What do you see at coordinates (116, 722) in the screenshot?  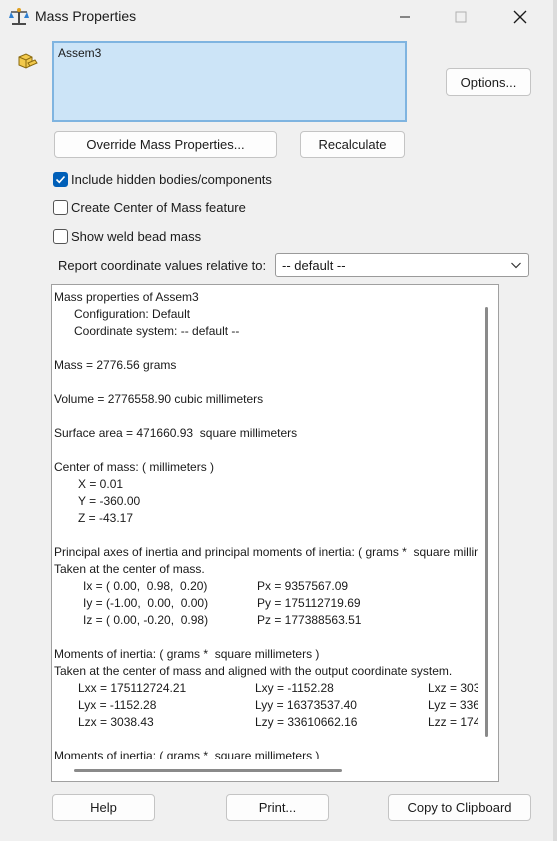 I see `lzx-line: Lzx = 3038.43` at bounding box center [116, 722].